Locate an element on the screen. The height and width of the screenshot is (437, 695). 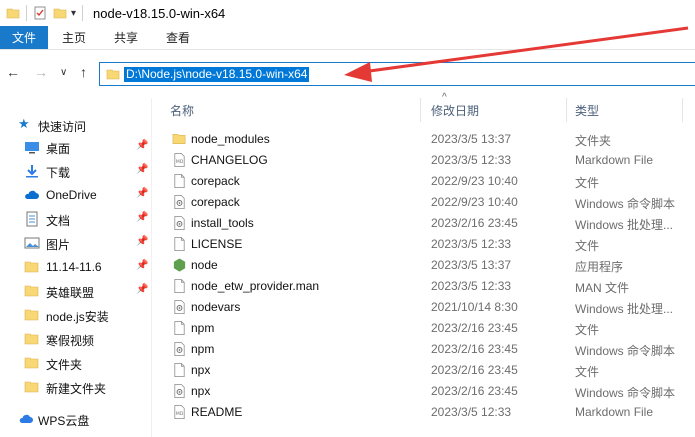
star-icon: ★ is located at coordinates (24, 123).